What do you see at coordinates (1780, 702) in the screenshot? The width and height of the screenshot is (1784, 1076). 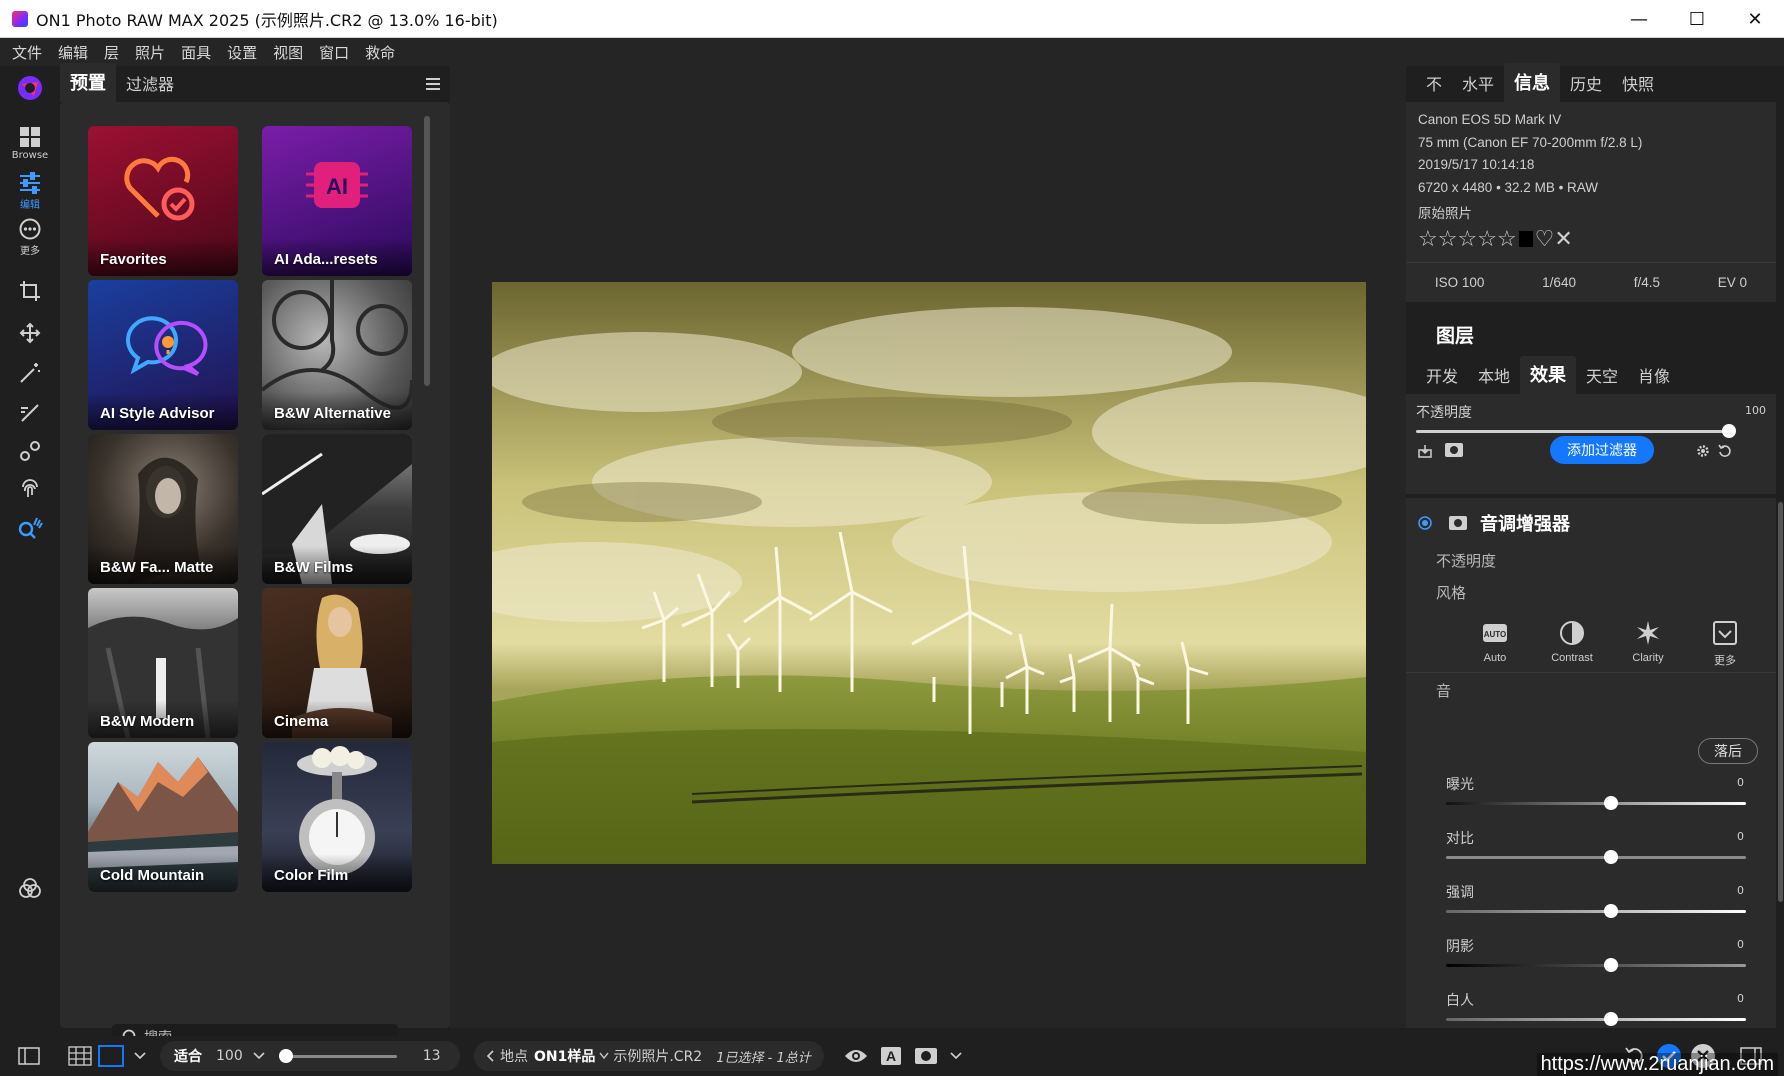 I see `right-panel-scrollbar` at bounding box center [1780, 702].